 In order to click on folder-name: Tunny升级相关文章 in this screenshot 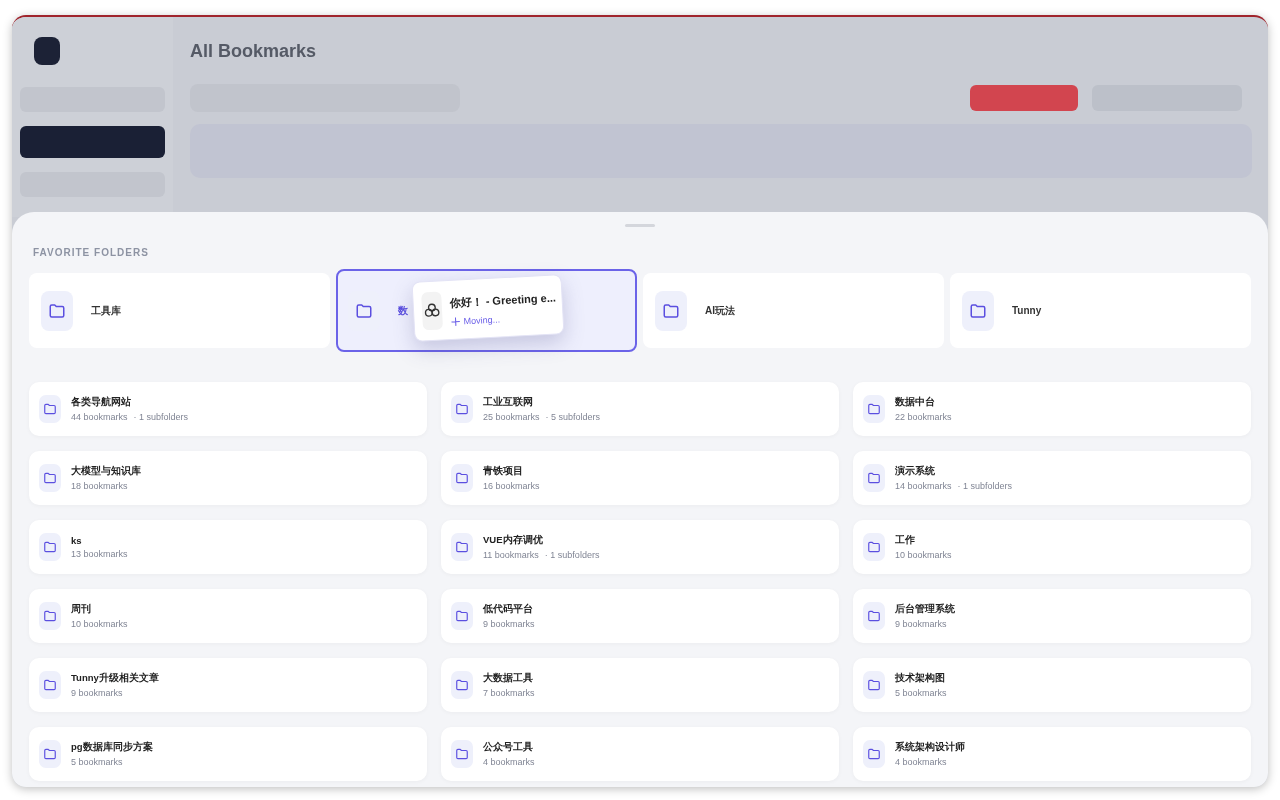, I will do `click(115, 678)`.